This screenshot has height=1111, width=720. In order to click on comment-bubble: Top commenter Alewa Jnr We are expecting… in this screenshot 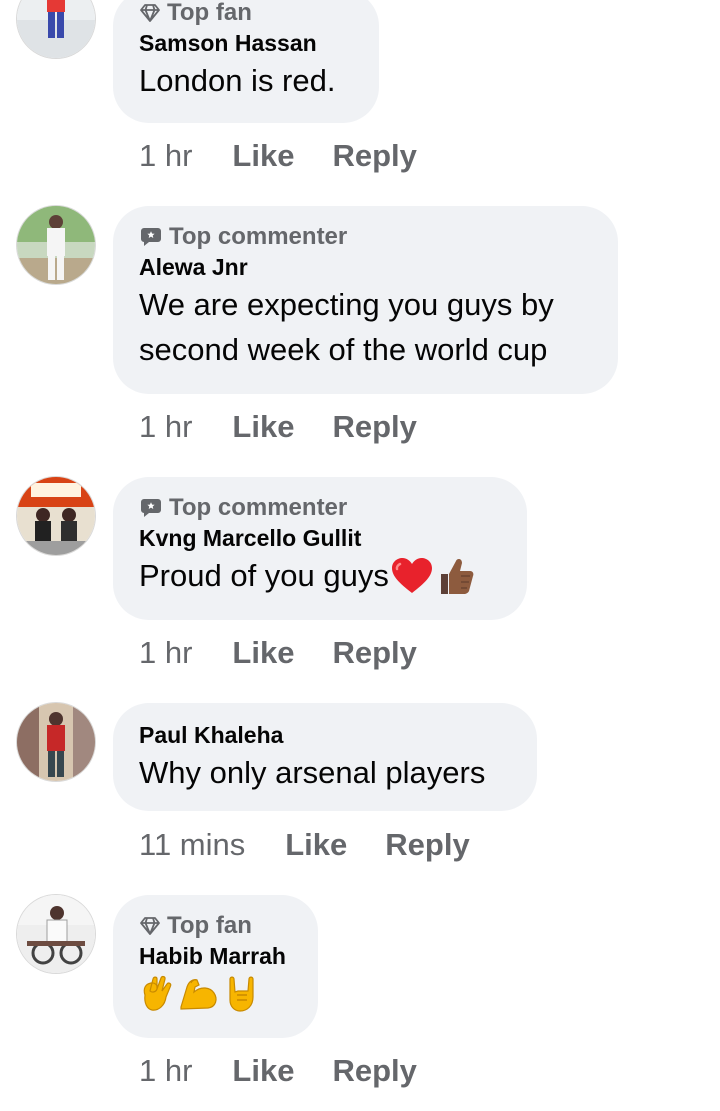, I will do `click(365, 300)`.